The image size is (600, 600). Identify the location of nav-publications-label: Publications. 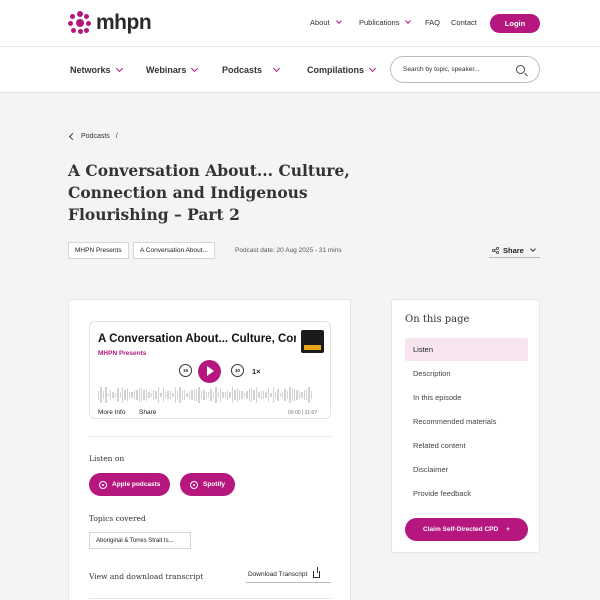
(379, 22).